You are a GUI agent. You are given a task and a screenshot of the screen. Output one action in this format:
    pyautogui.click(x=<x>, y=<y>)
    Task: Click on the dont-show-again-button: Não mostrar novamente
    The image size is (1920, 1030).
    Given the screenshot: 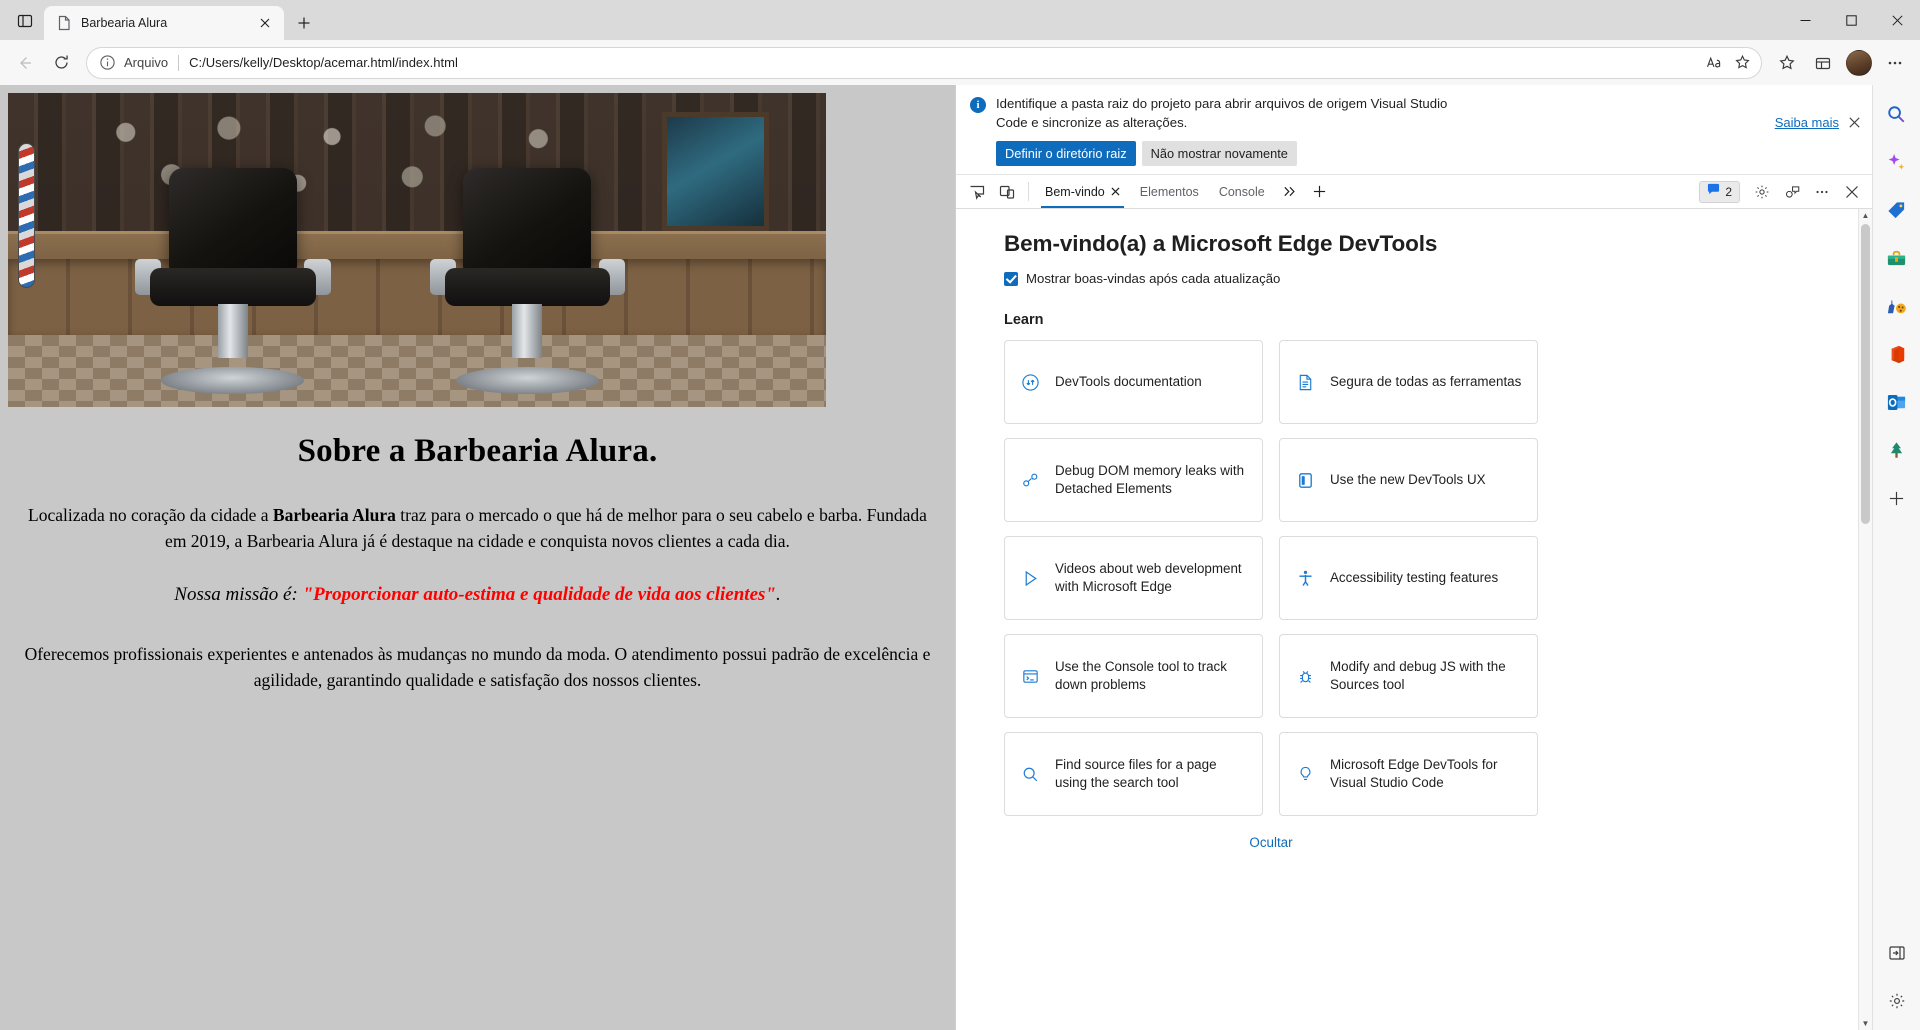 What is the action you would take?
    pyautogui.click(x=1219, y=154)
    